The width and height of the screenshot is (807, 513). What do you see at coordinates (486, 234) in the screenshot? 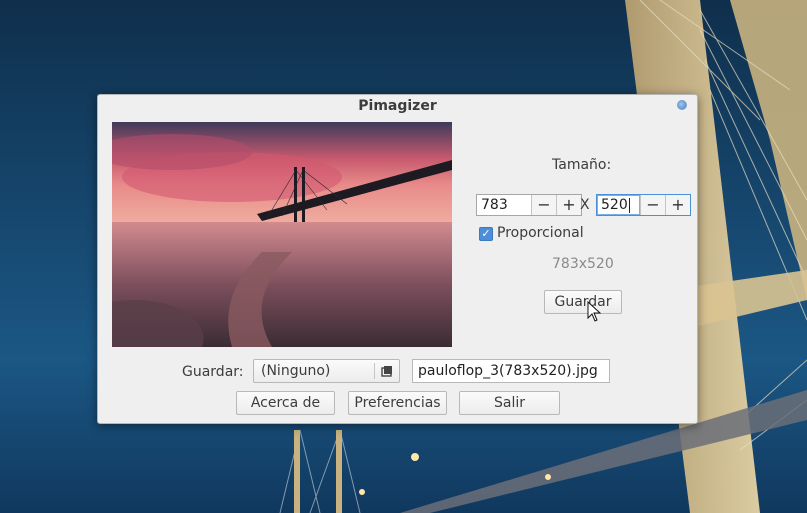
I see `proportional-checkbox: ✓` at bounding box center [486, 234].